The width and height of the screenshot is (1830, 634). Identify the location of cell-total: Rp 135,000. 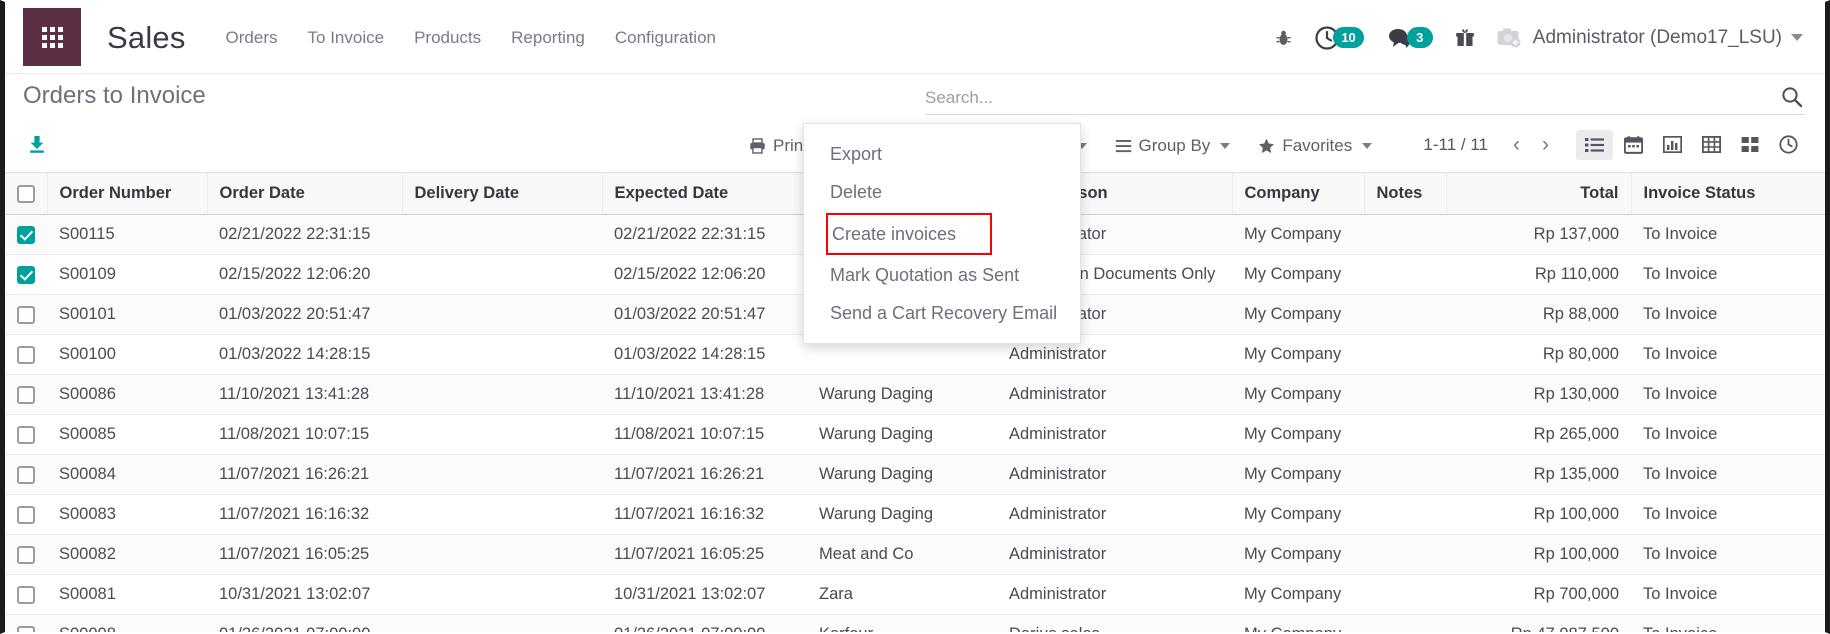
(1538, 474).